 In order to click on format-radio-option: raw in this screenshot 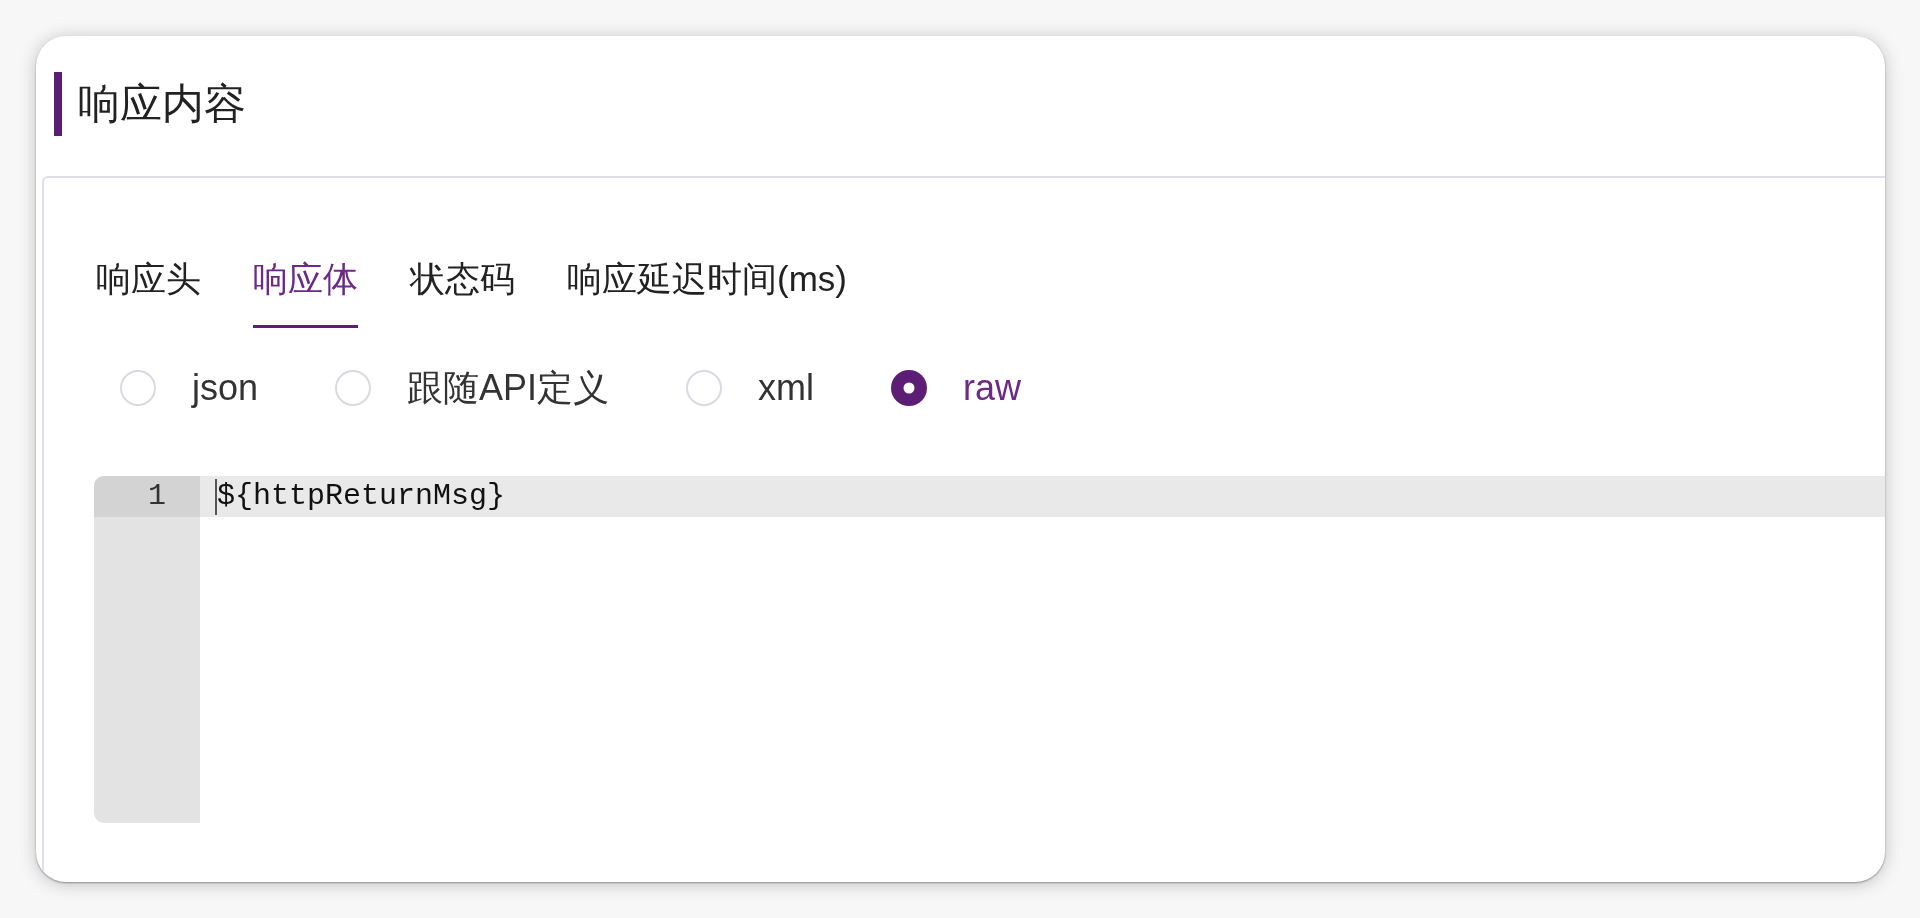, I will do `click(956, 388)`.